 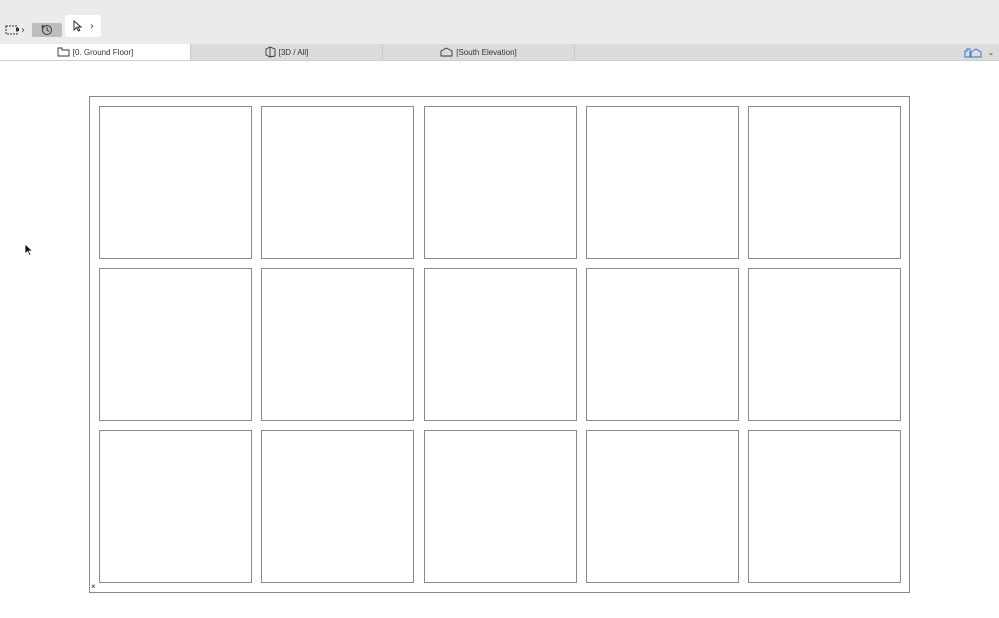 What do you see at coordinates (103, 52) in the screenshot?
I see `tab-label: [0. Ground Floor]` at bounding box center [103, 52].